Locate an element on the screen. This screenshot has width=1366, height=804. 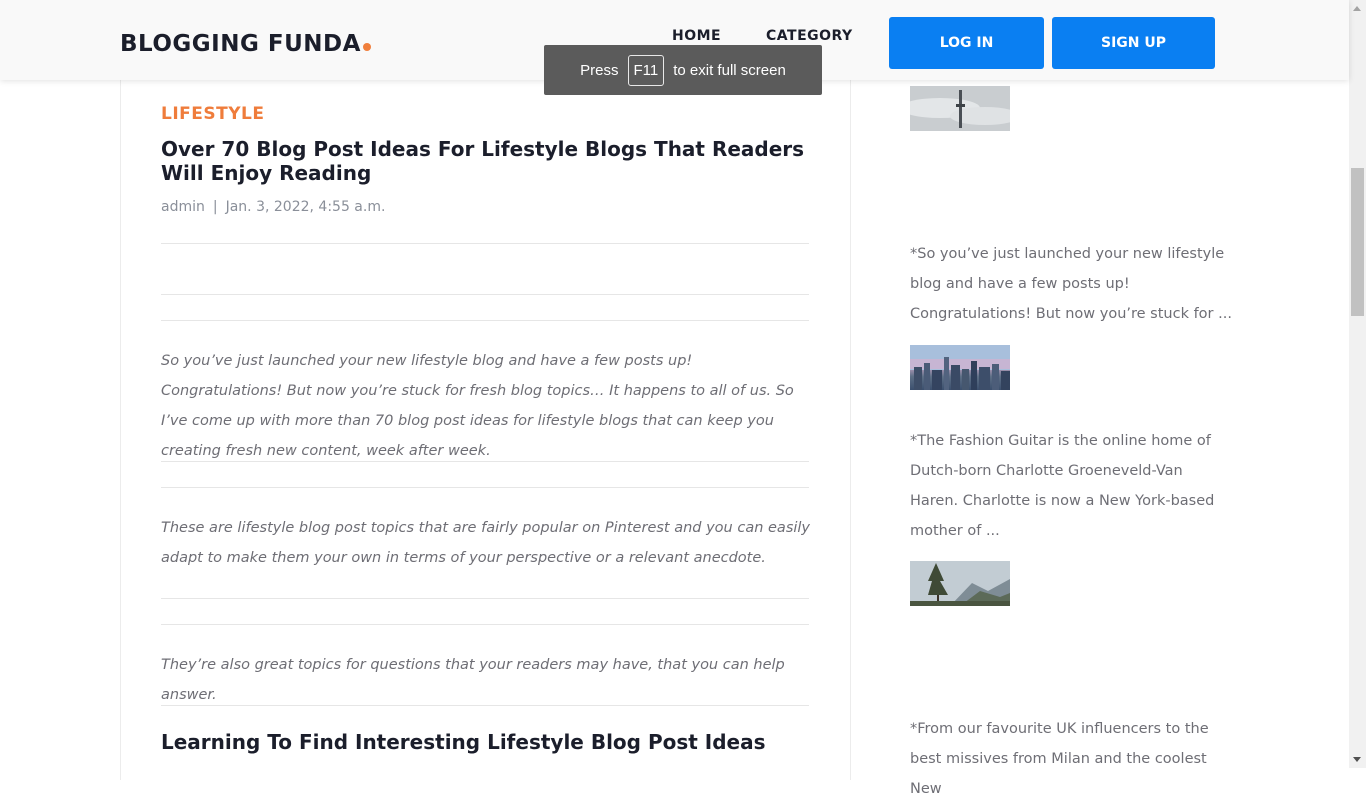
login-button: LOG IN is located at coordinates (966, 43).